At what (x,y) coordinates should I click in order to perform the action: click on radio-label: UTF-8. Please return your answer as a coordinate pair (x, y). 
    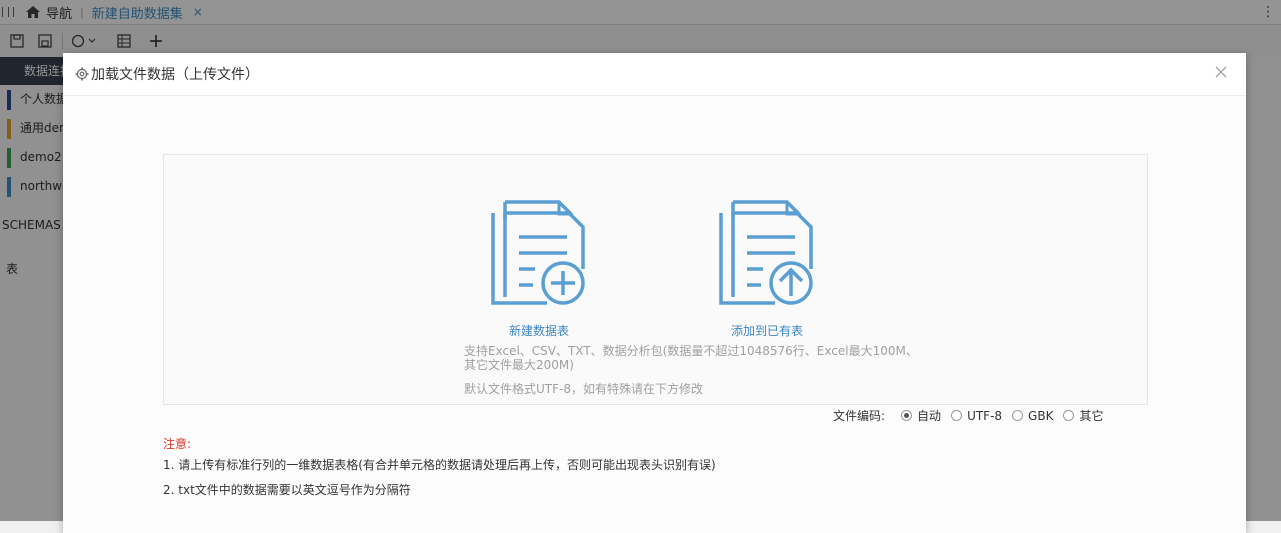
    Looking at the image, I should click on (985, 415).